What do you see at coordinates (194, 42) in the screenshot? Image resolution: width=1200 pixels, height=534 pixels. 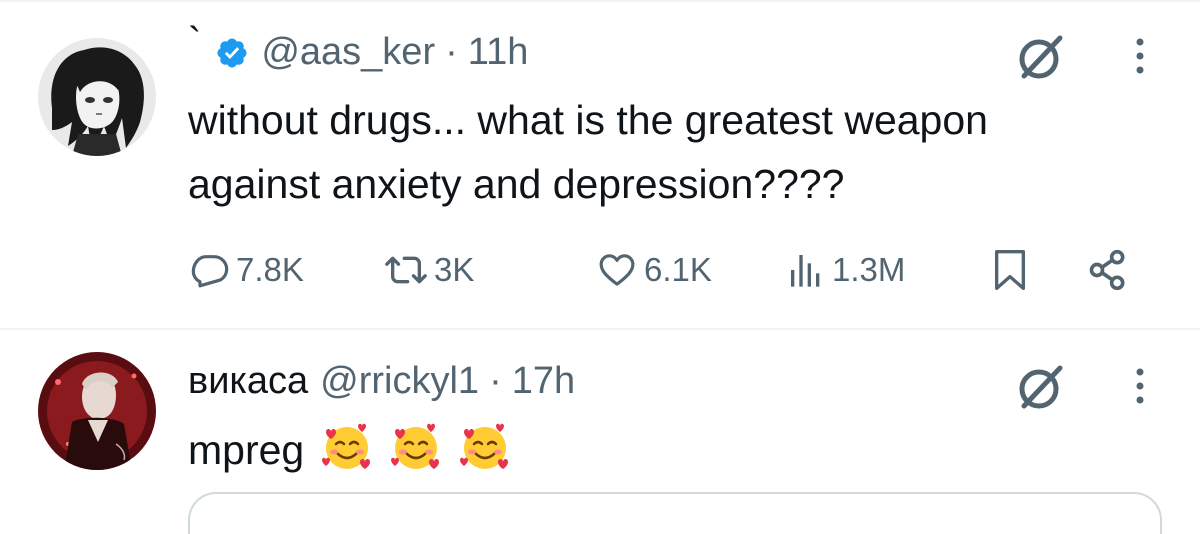 I see `display-name: `` at bounding box center [194, 42].